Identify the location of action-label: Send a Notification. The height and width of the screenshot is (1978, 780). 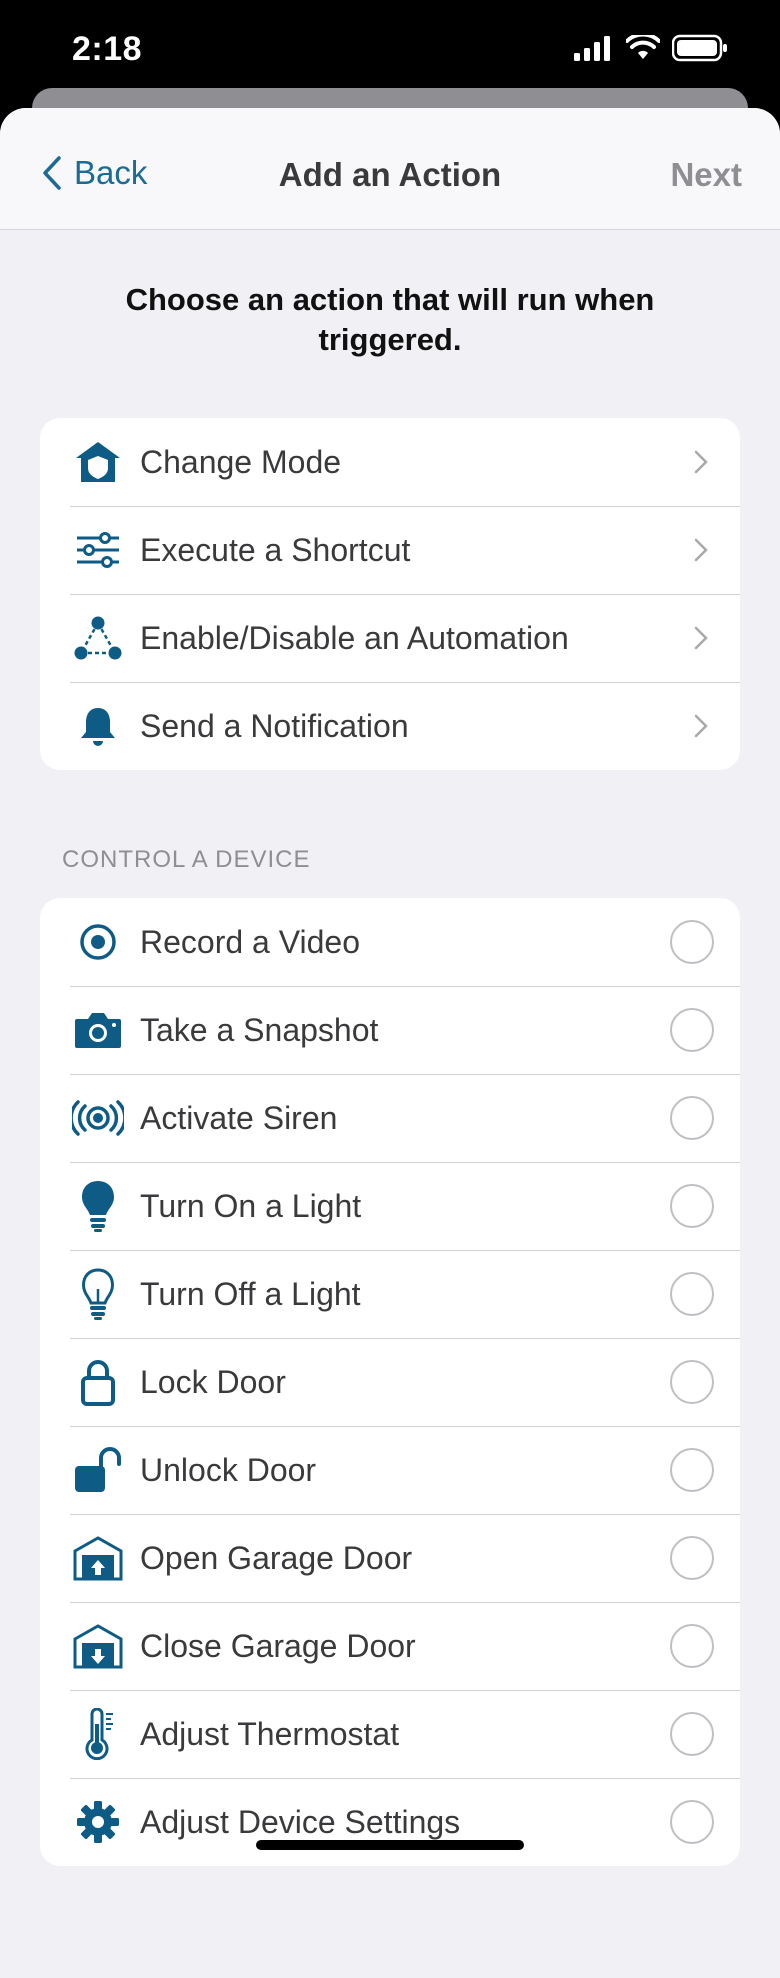
(274, 725).